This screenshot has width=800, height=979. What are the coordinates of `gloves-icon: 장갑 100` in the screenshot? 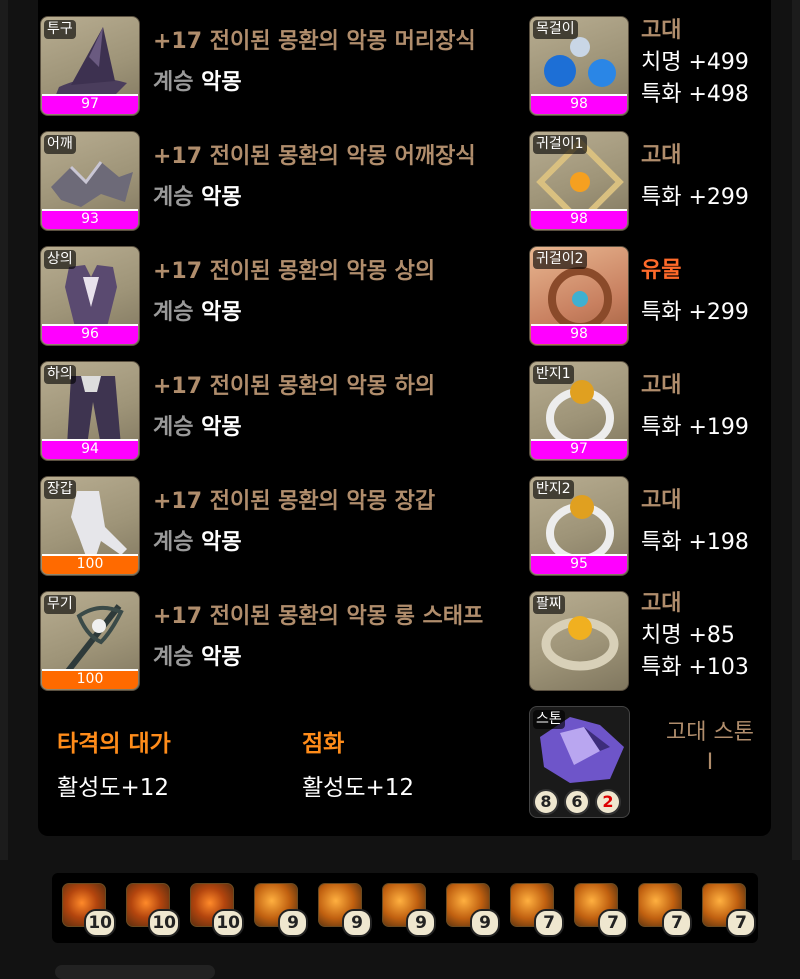 It's located at (90, 526).